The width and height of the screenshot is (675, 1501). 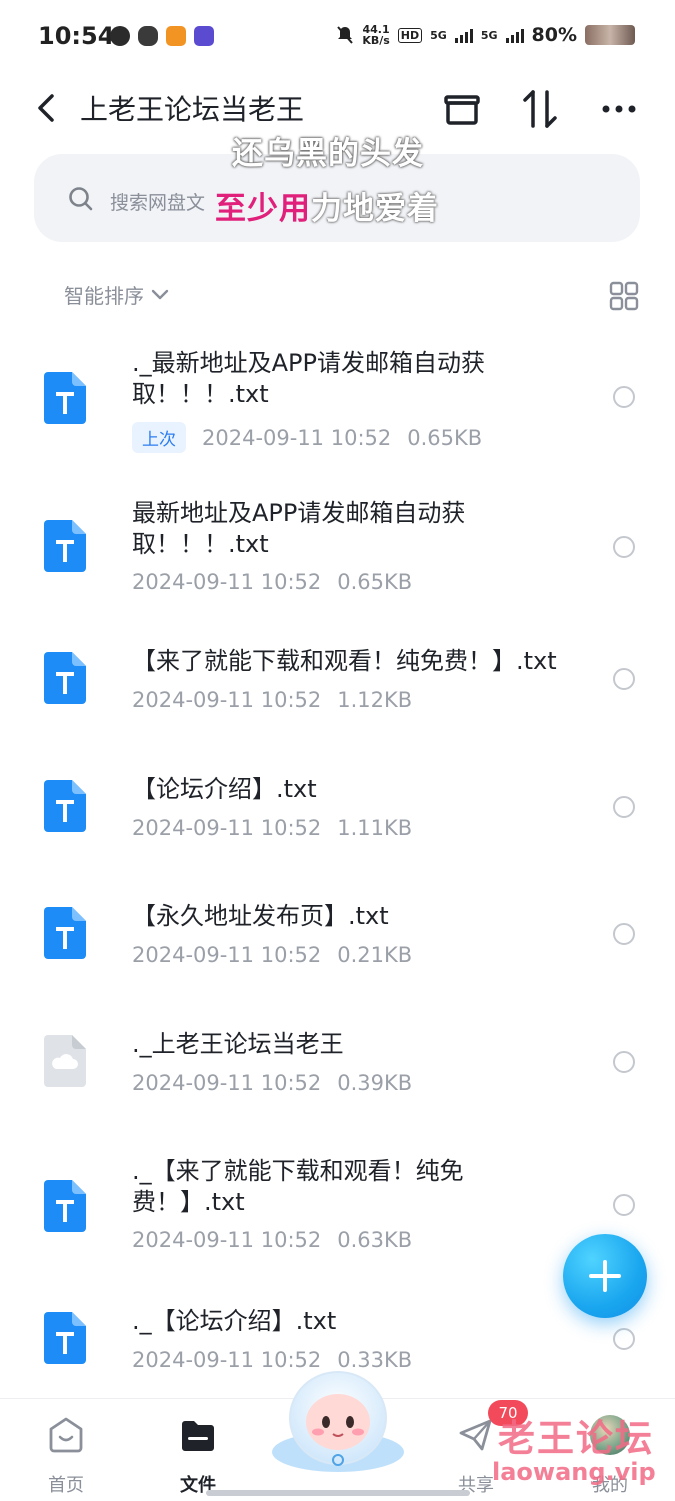 What do you see at coordinates (338, 1418) in the screenshot?
I see `mascot-icon` at bounding box center [338, 1418].